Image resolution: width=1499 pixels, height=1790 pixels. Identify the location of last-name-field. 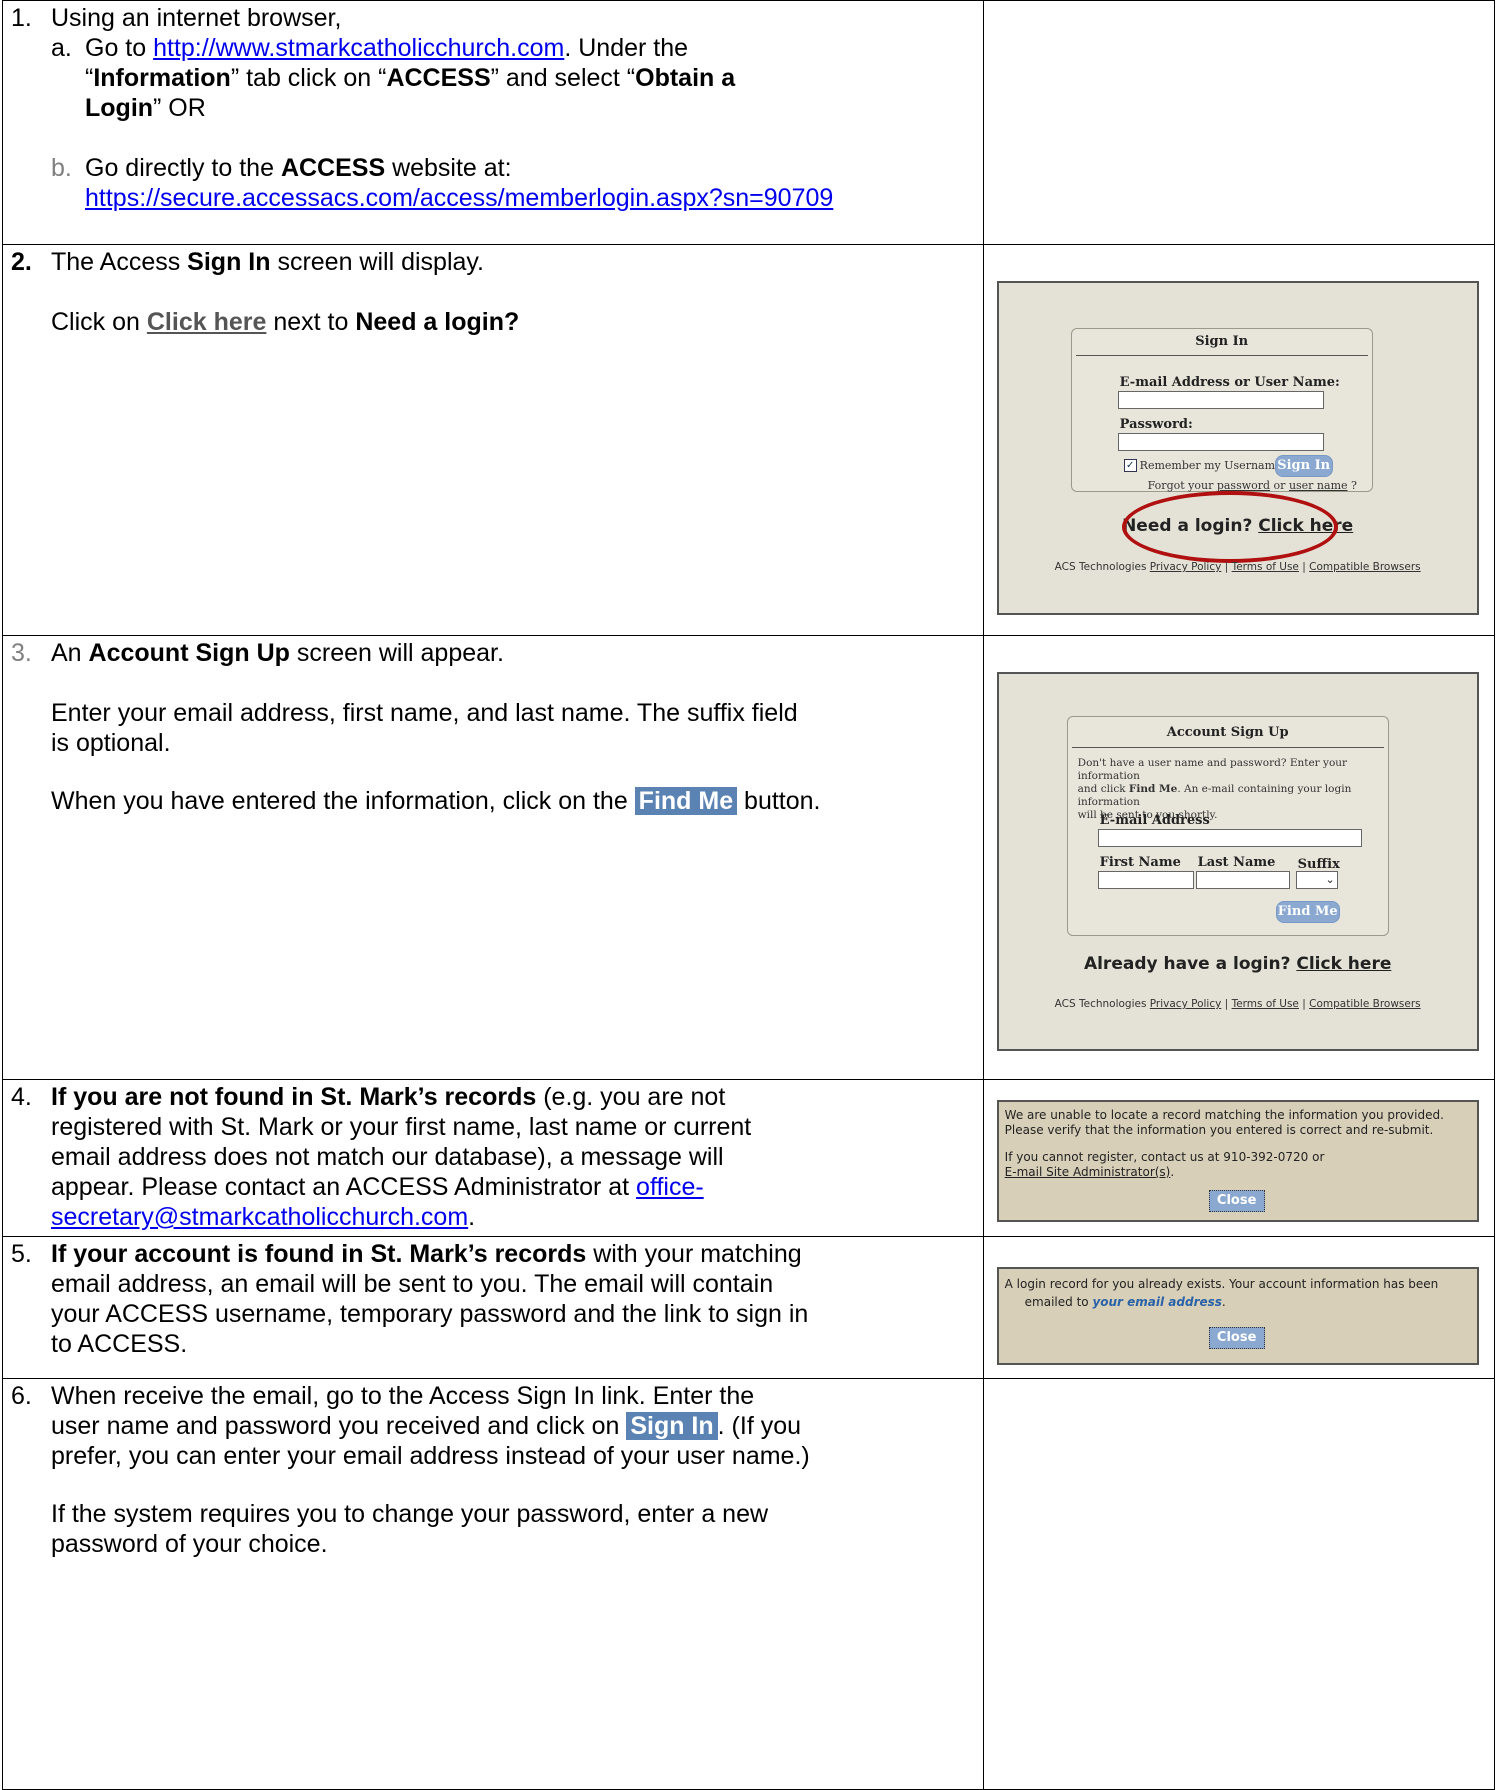
(1242, 880).